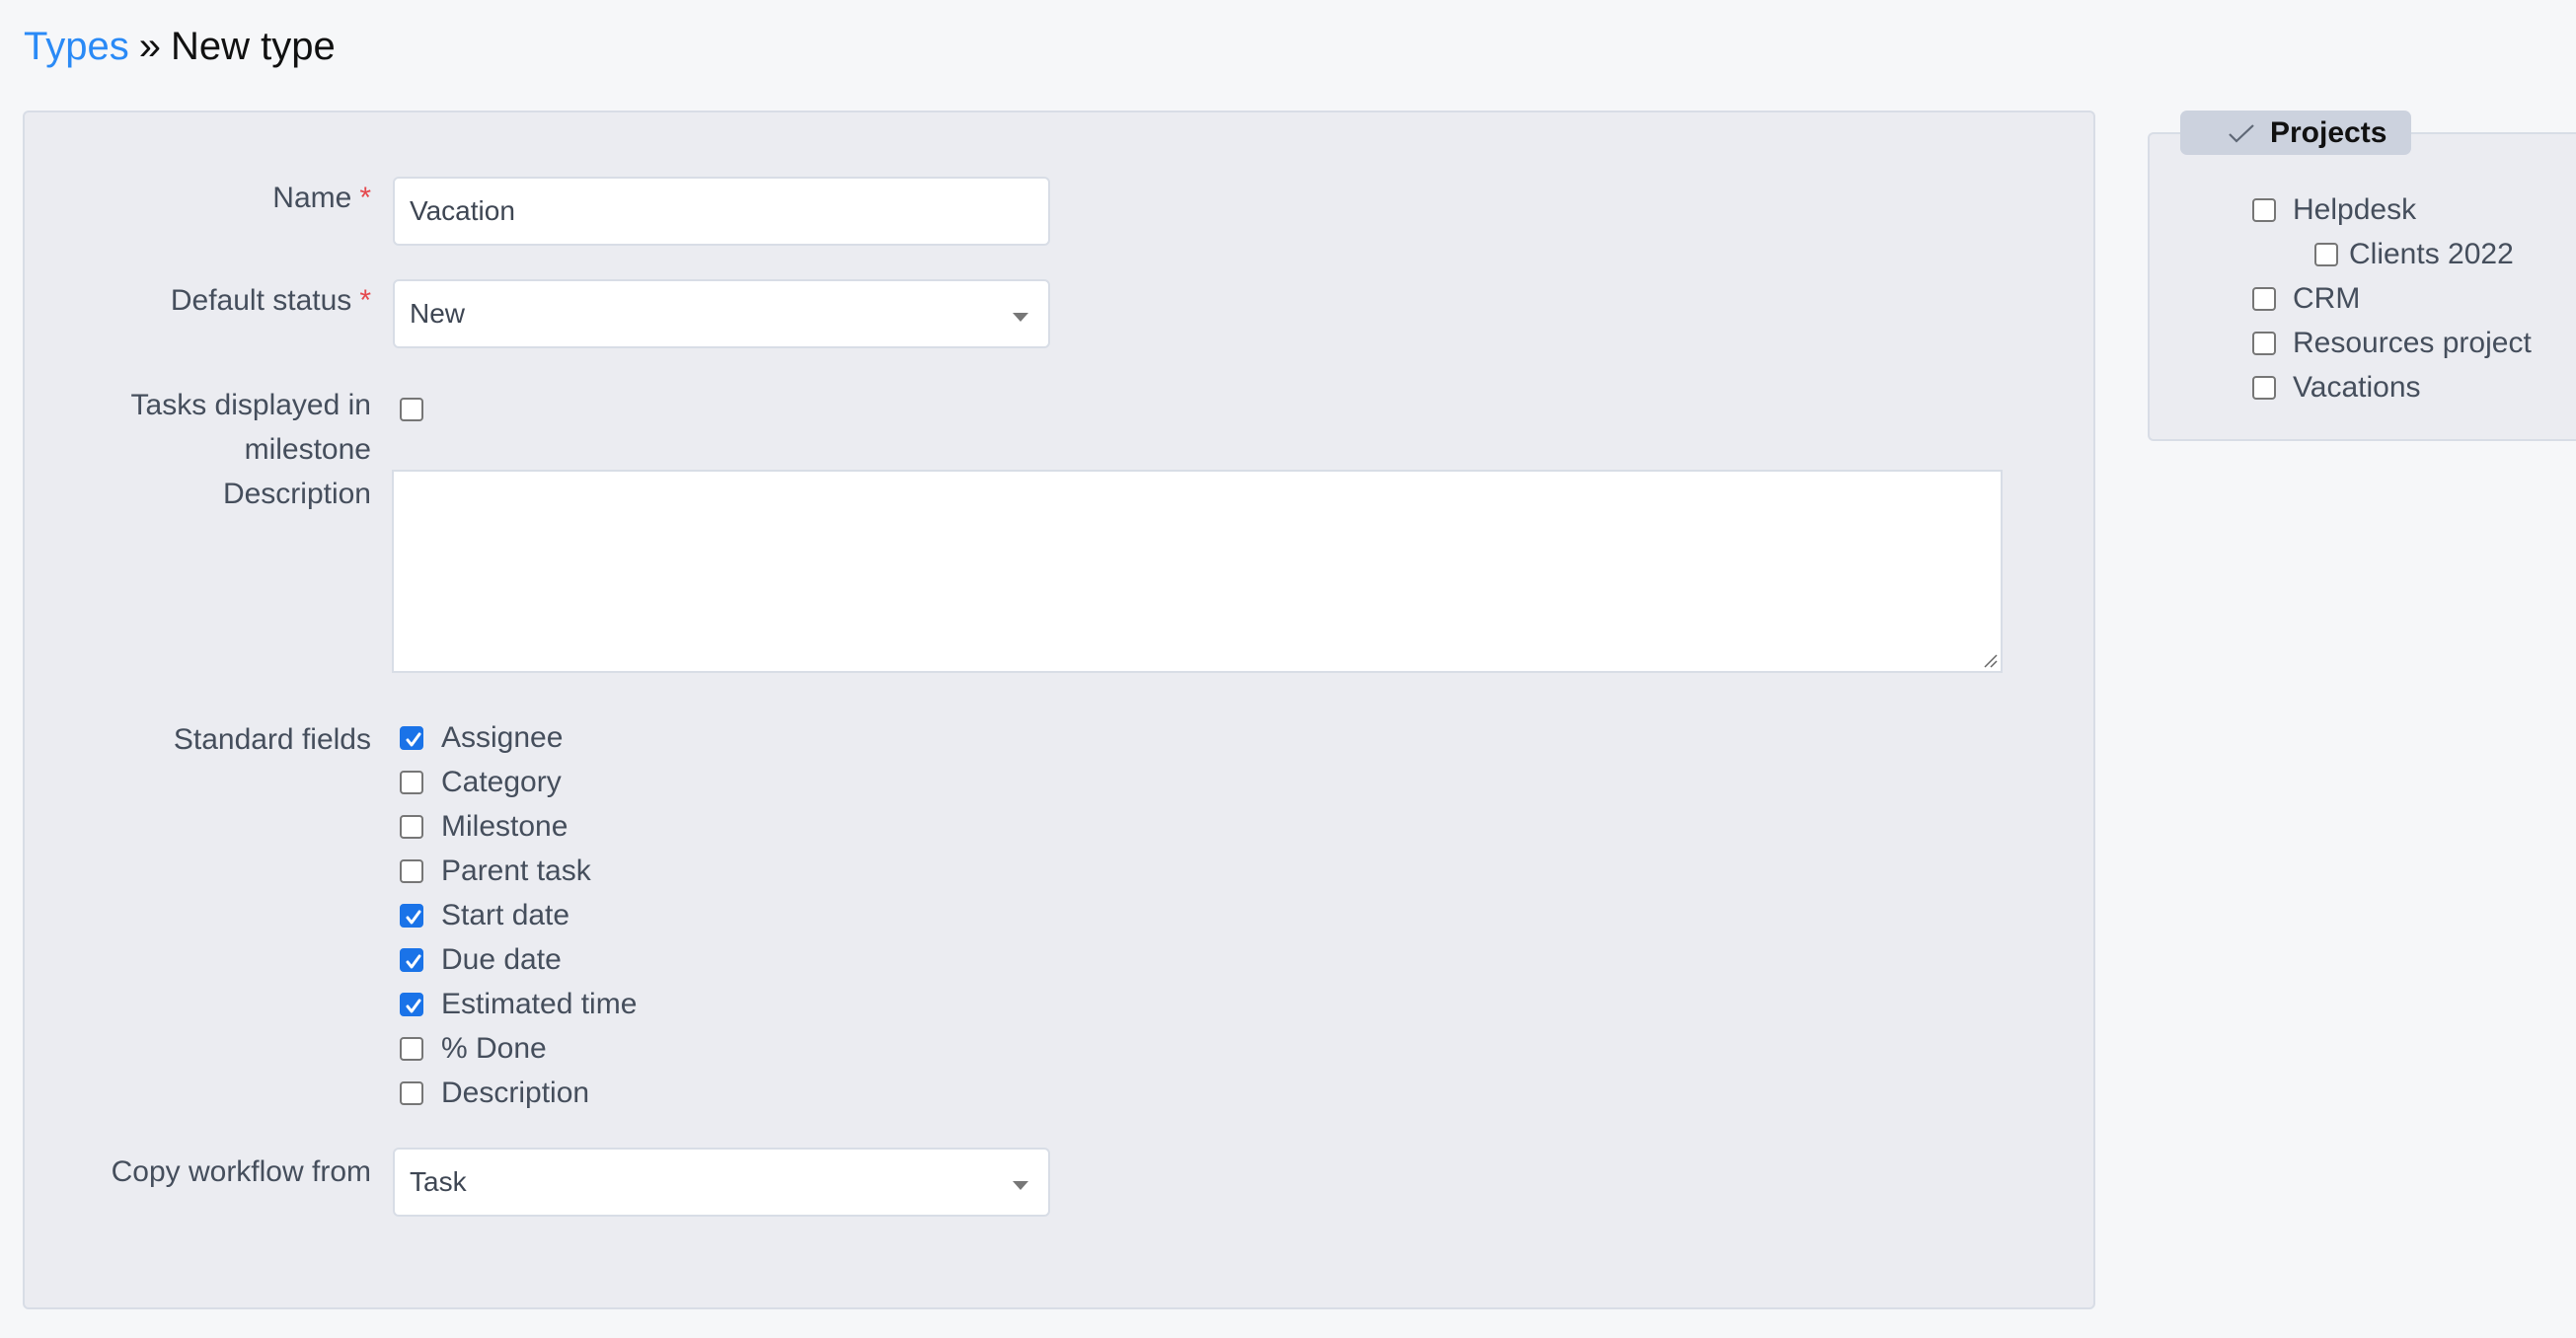  What do you see at coordinates (411, 409) in the screenshot?
I see `tasks-in-milestone-checkbox` at bounding box center [411, 409].